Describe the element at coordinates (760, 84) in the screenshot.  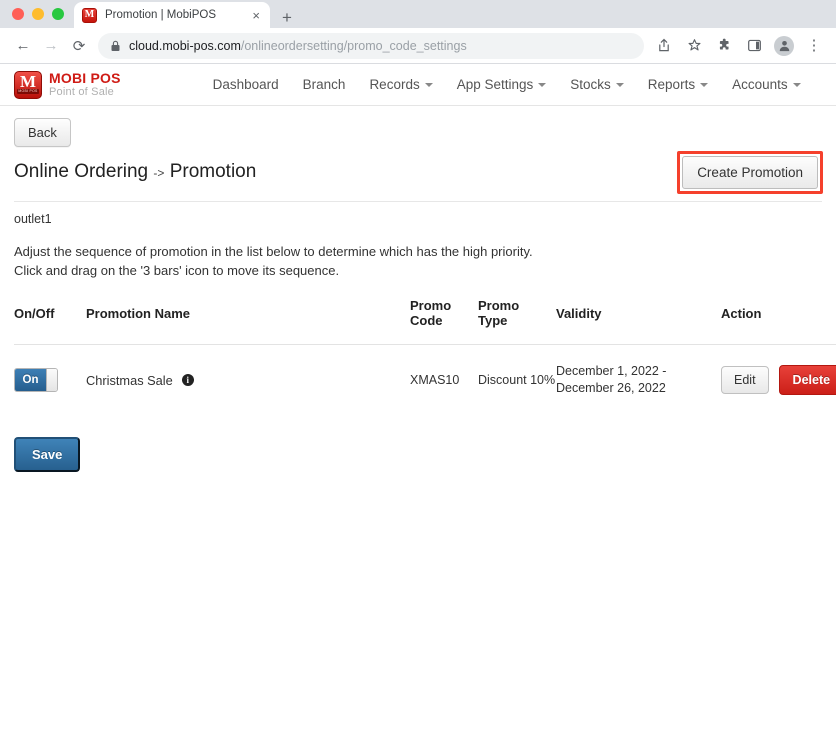
I see `nav-label: Accounts` at that location.